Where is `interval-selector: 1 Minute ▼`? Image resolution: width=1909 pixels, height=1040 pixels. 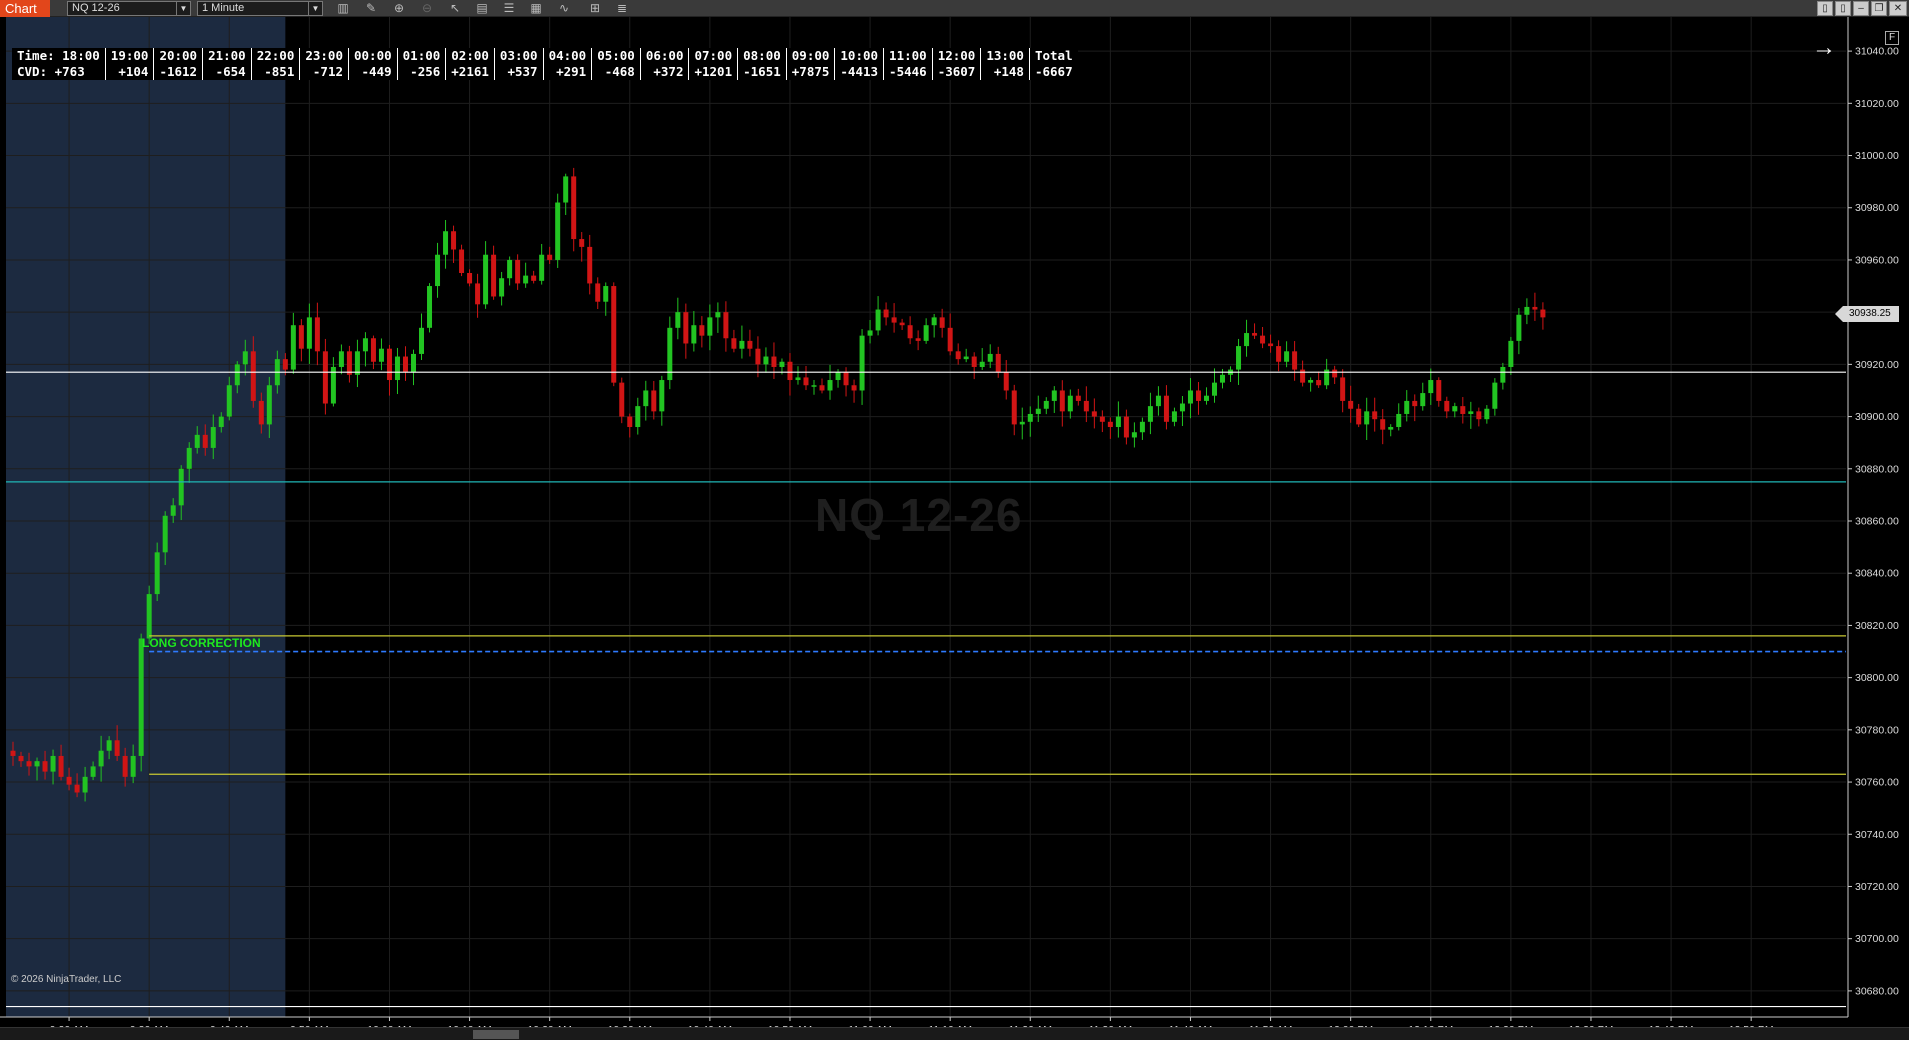 interval-selector: 1 Minute ▼ is located at coordinates (260, 8).